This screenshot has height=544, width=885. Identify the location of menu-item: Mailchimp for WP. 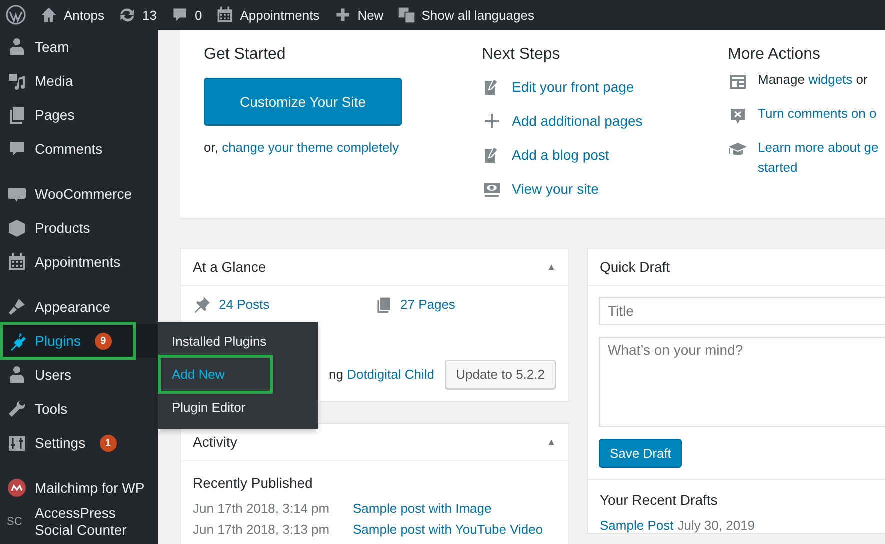
(79, 488).